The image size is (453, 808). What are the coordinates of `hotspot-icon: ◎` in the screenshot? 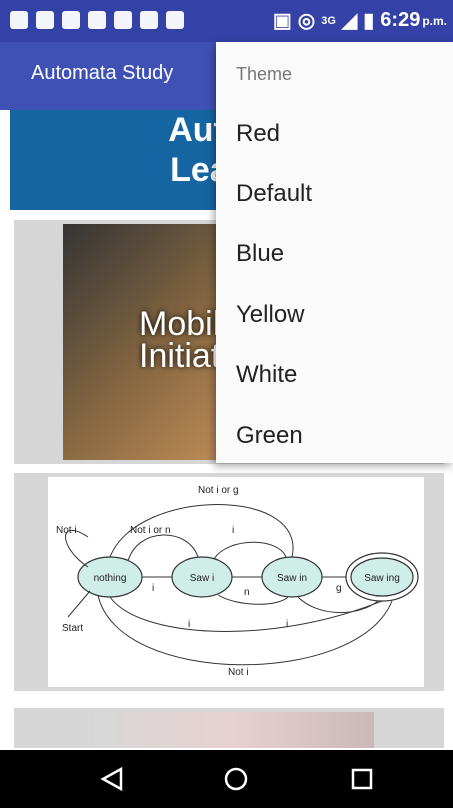 It's located at (306, 21).